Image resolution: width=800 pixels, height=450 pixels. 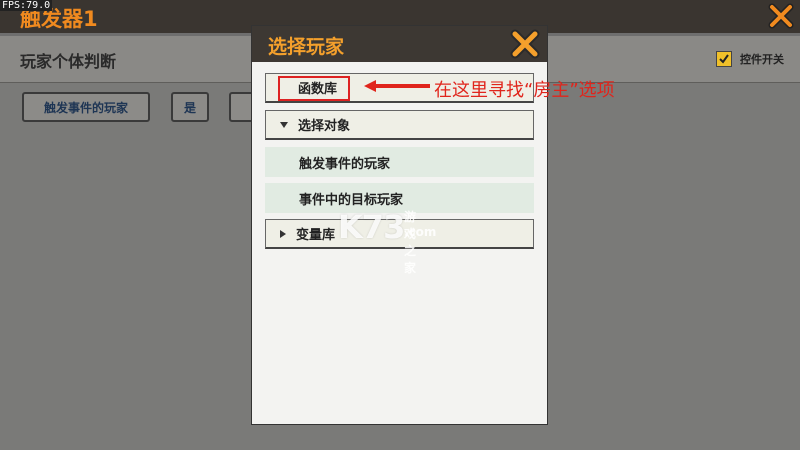 I want to click on control-switch: 控件开关, so click(x=750, y=59).